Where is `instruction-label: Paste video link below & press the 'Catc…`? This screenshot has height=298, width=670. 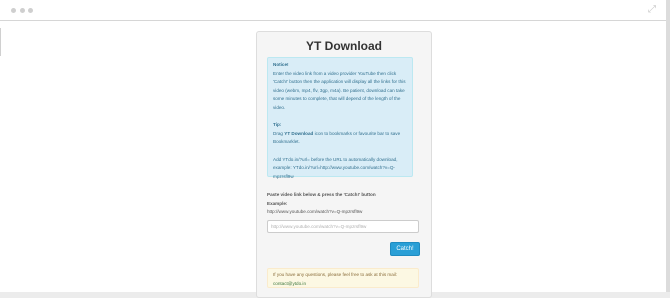 instruction-label: Paste video link below & press the 'Catc… is located at coordinates (321, 194).